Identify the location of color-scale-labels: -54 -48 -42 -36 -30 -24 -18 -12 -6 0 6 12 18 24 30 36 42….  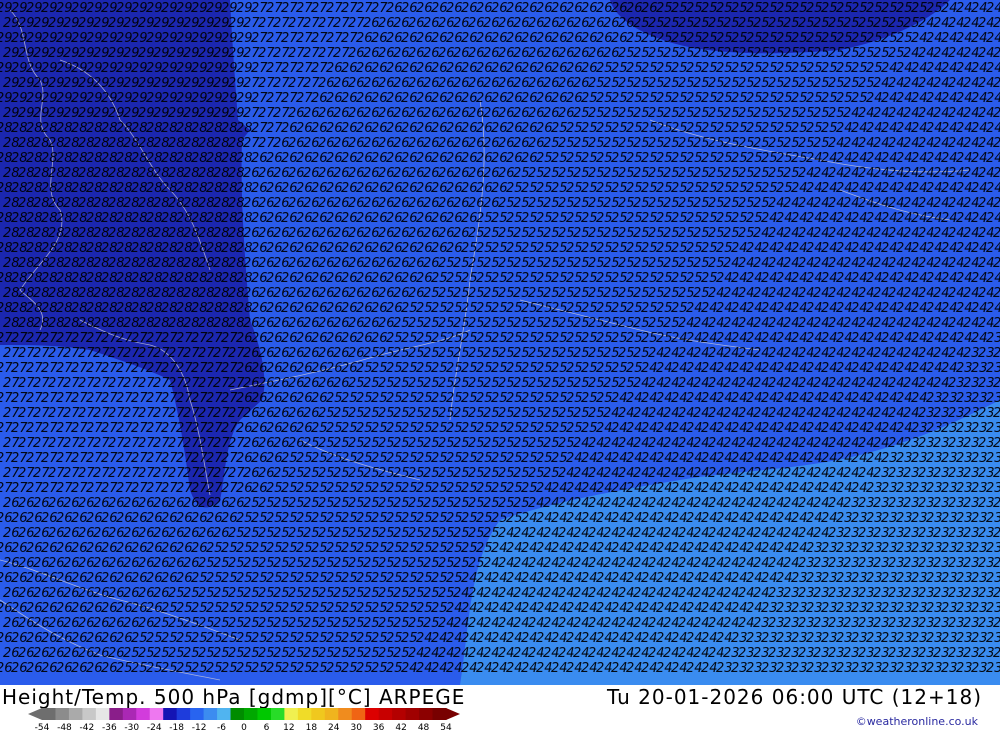
(248, 728).